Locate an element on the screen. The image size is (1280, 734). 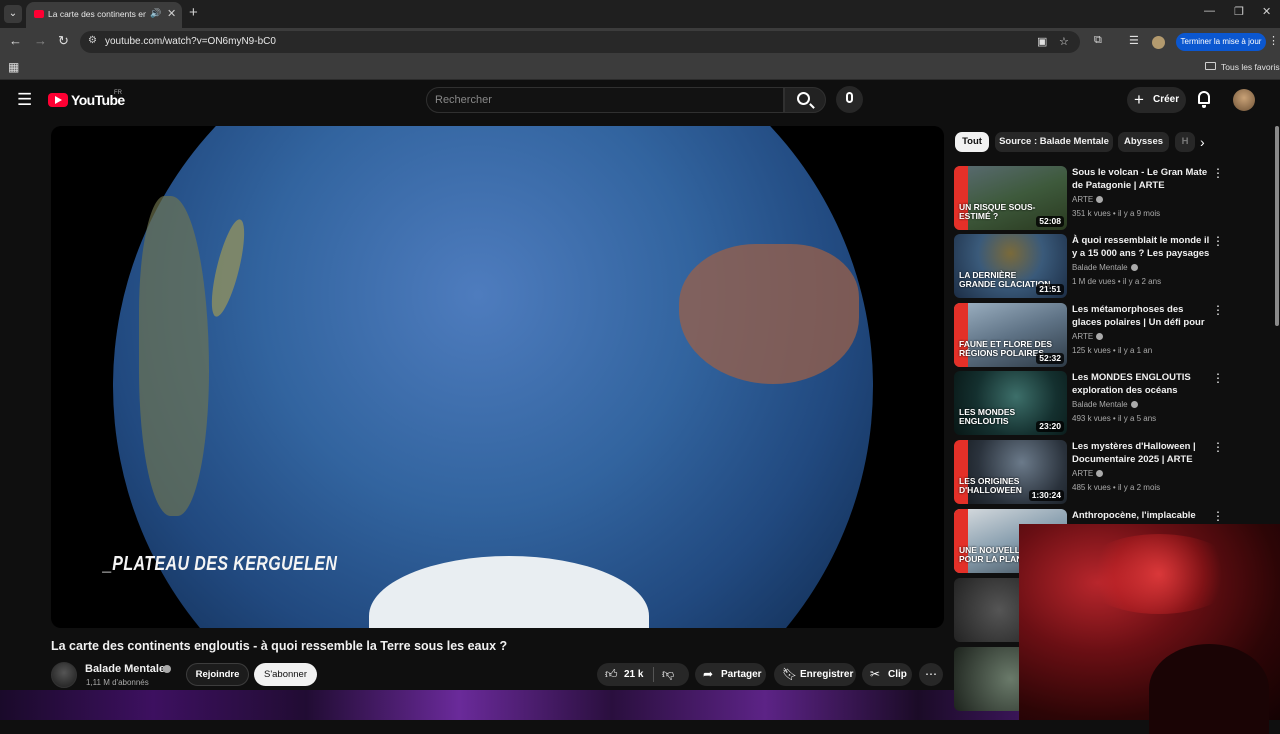
recommendation-meta: 351 k vues • il y a 9 mois is located at coordinates (1116, 213).